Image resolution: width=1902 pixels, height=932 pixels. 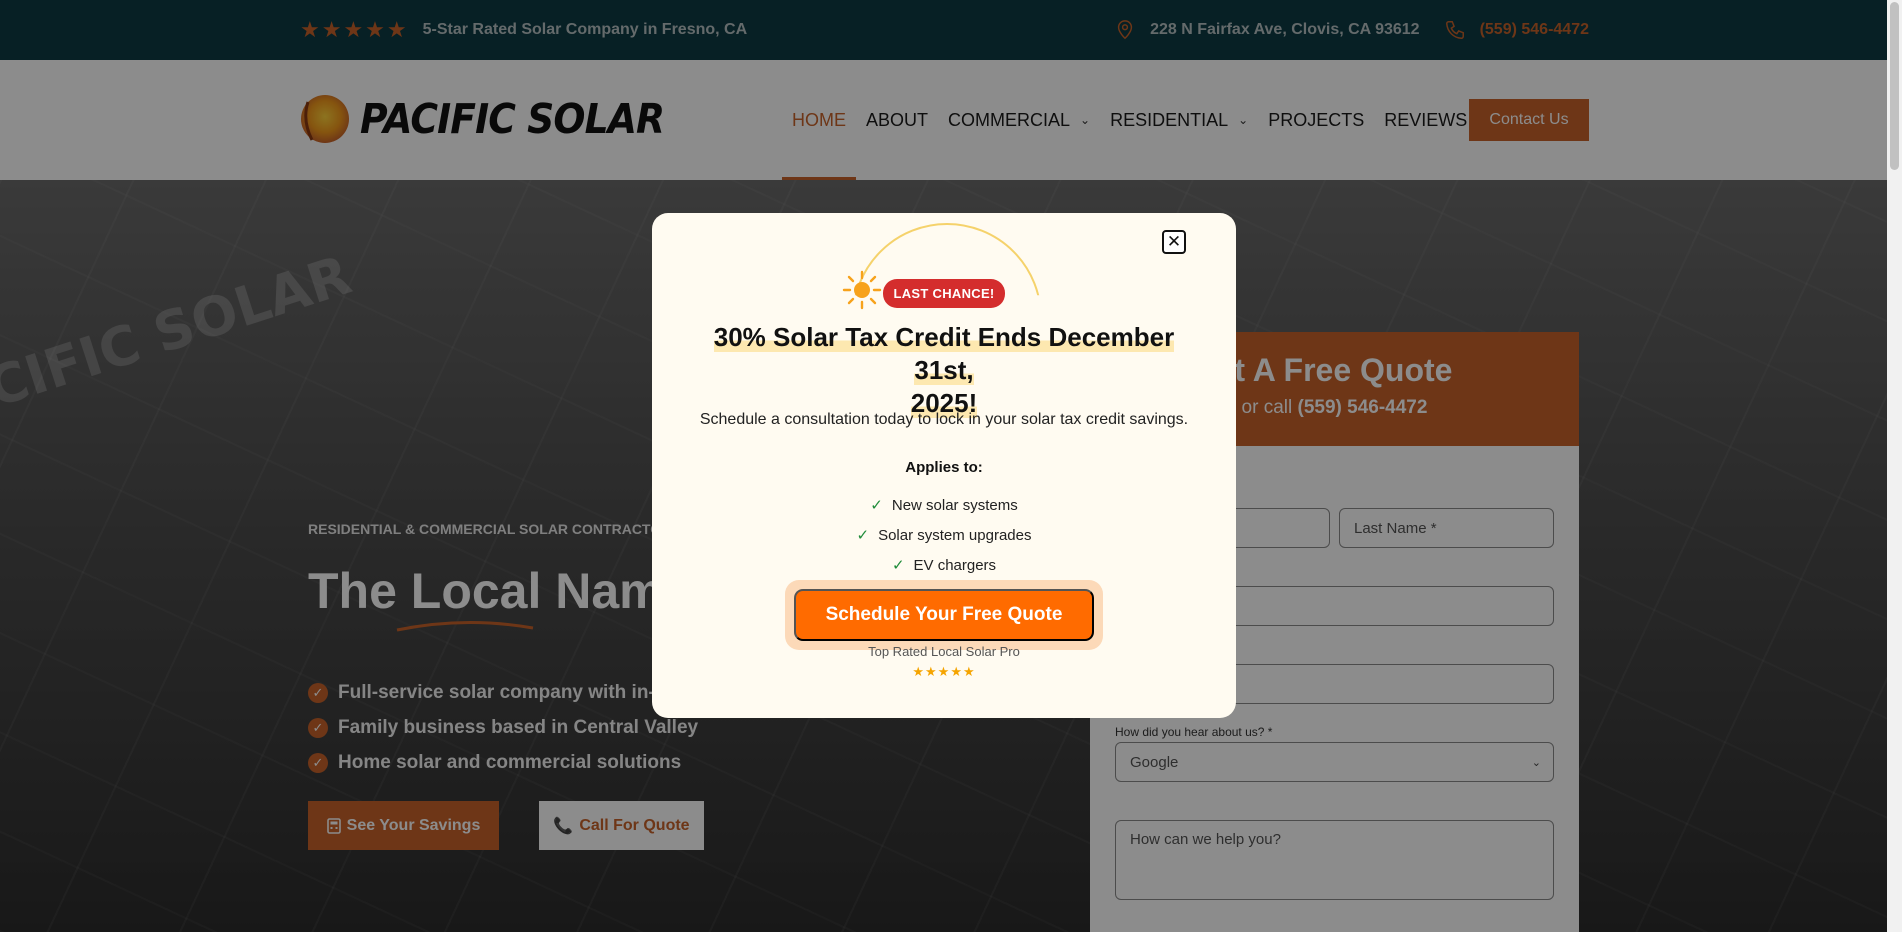 I want to click on close-icon: ✕, so click(x=1174, y=242).